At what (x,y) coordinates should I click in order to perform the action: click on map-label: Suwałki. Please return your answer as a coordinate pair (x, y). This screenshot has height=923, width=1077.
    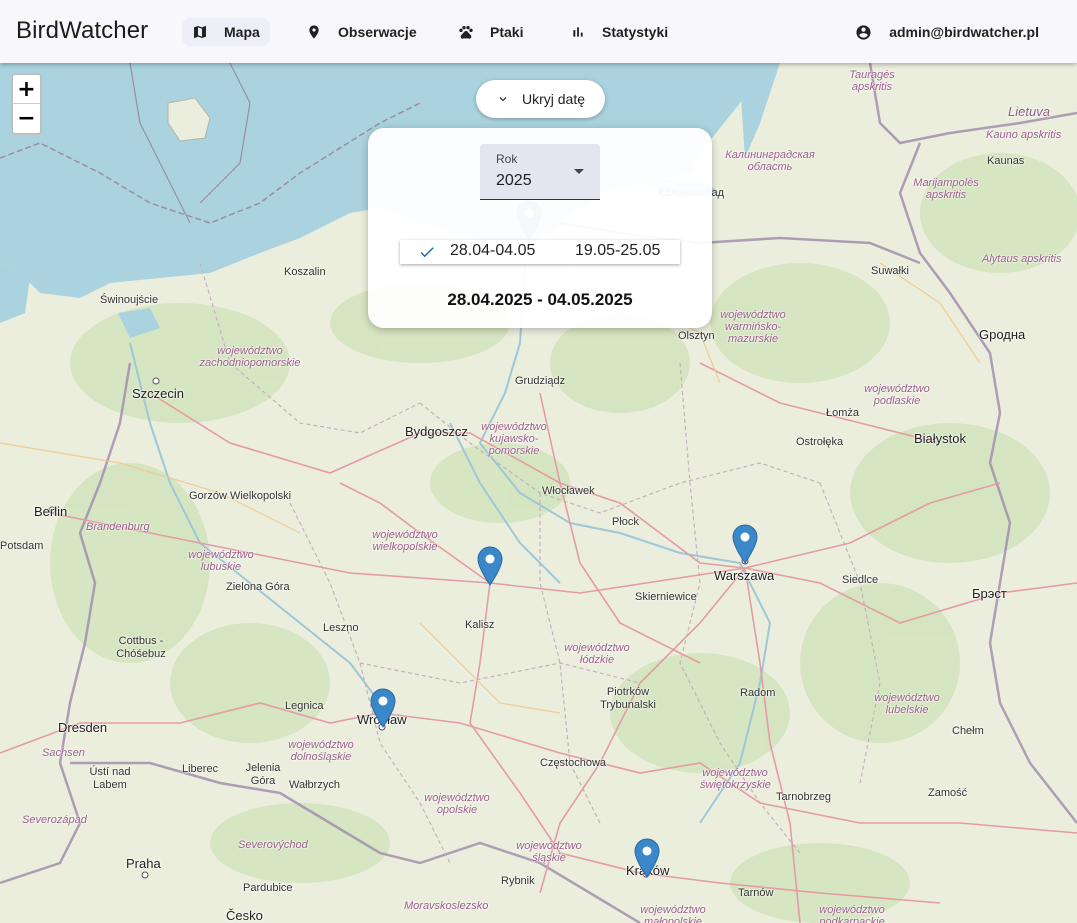
    Looking at the image, I should click on (890, 271).